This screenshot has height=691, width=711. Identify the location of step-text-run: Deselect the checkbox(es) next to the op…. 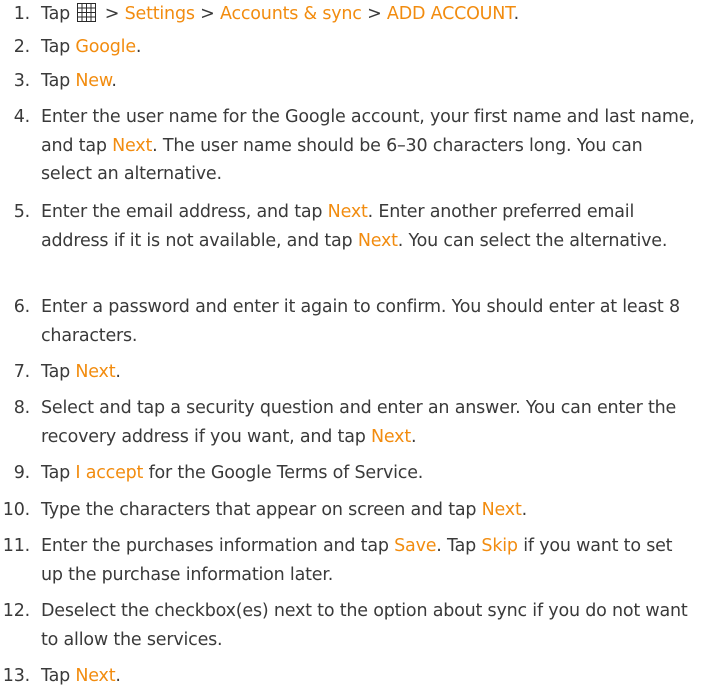
(364, 625).